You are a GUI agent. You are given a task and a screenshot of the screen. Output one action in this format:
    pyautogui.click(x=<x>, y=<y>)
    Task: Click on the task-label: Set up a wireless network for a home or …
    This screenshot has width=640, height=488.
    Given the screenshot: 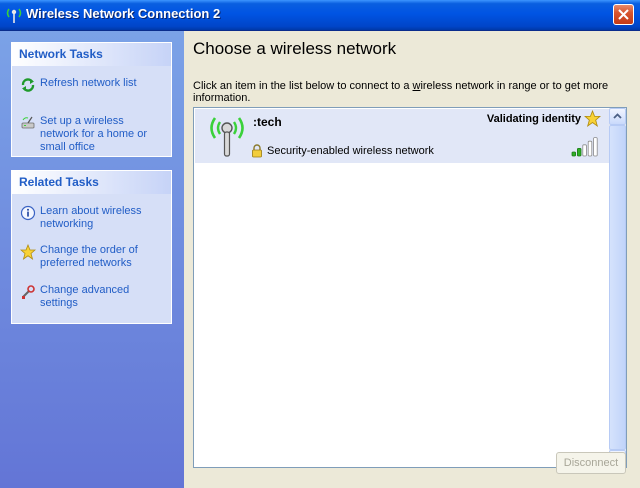 What is the action you would take?
    pyautogui.click(x=93, y=134)
    